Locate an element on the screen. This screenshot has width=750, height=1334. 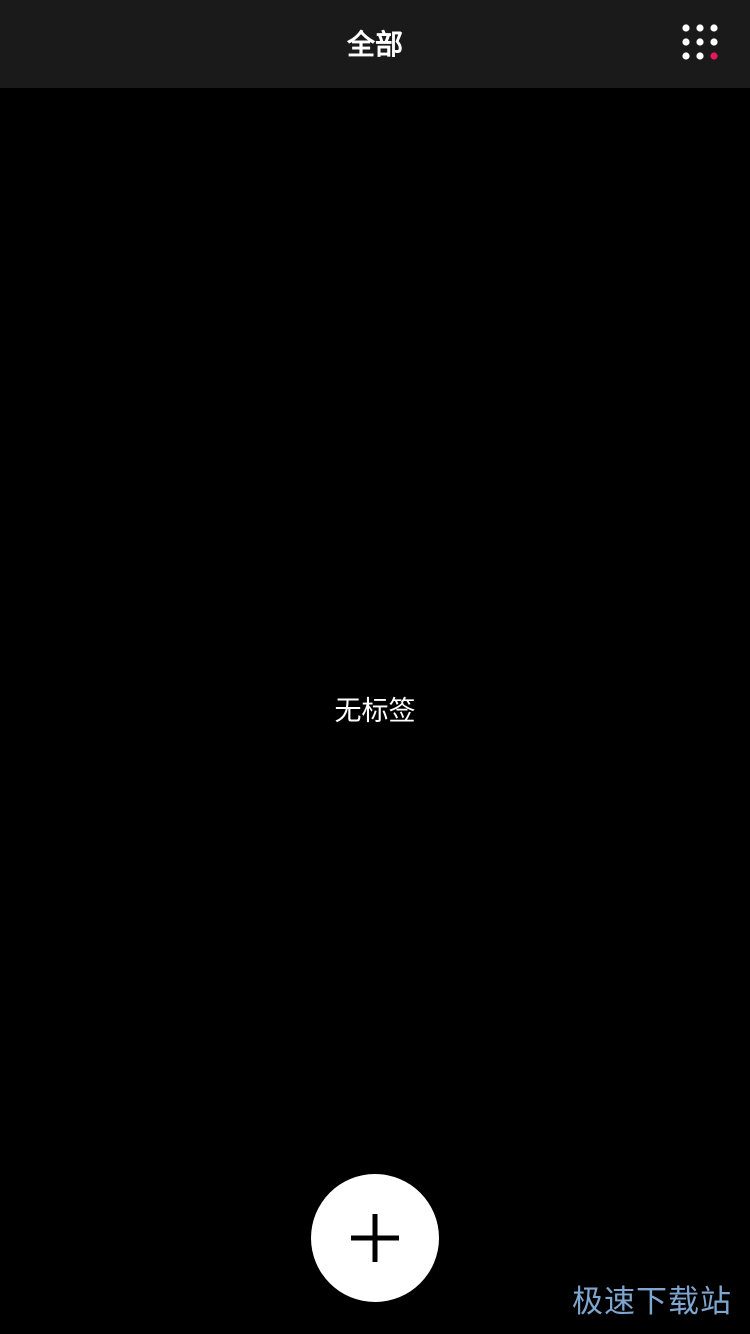
grid-dots-icon is located at coordinates (700, 42).